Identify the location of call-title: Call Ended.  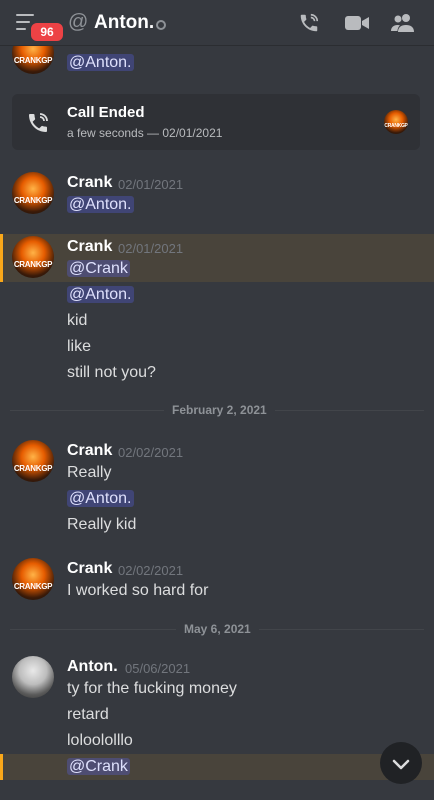
(106, 112).